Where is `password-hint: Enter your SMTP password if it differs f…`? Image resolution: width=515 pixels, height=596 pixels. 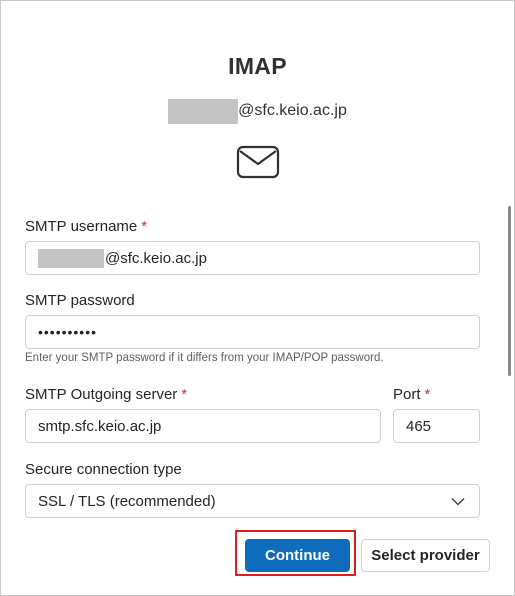
password-hint: Enter your SMTP password if it differs f… is located at coordinates (204, 358).